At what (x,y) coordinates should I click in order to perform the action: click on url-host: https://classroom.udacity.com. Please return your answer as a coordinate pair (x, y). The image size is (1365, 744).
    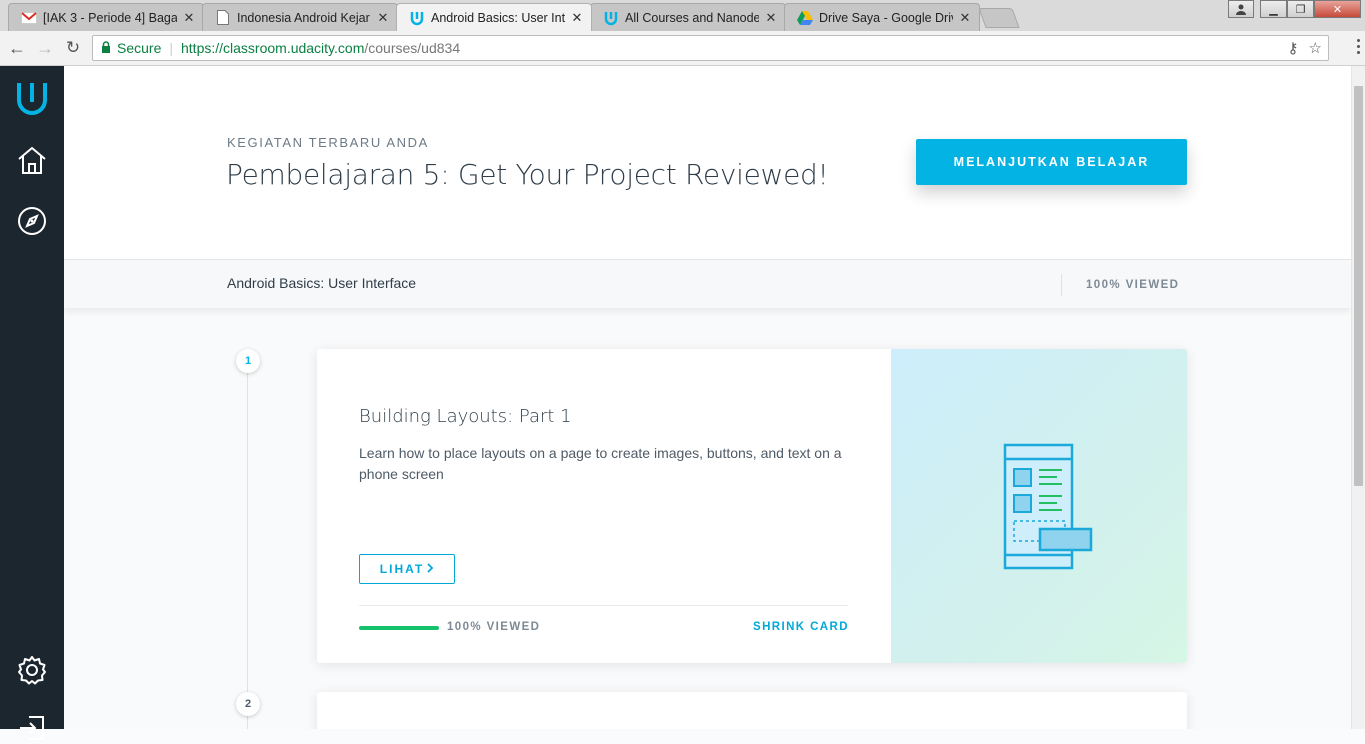
    Looking at the image, I should click on (273, 48).